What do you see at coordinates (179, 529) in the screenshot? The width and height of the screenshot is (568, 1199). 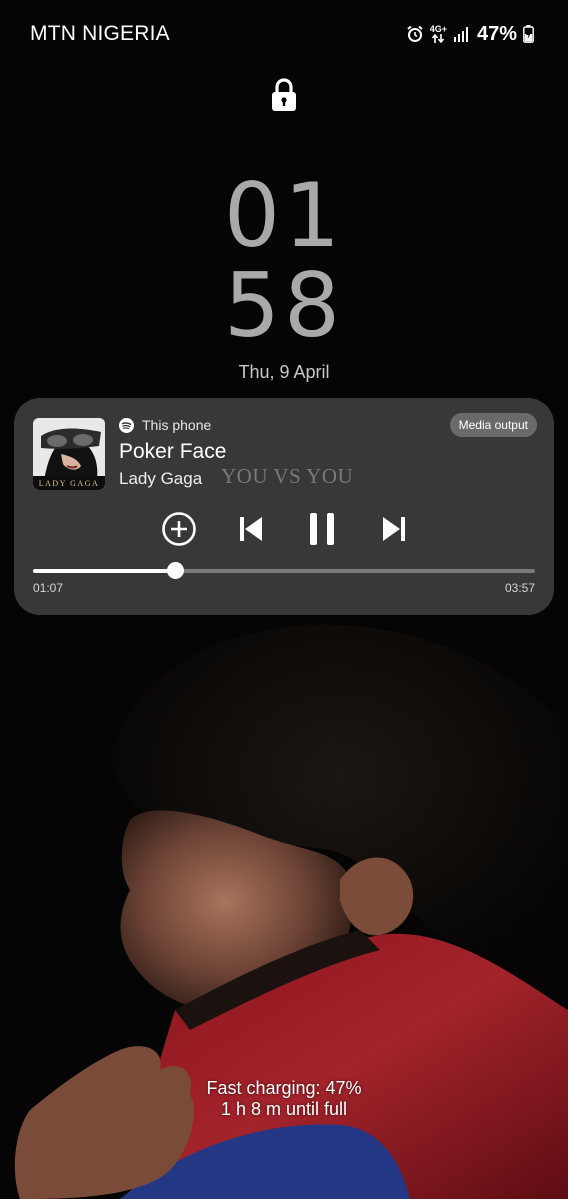 I see `add-icon` at bounding box center [179, 529].